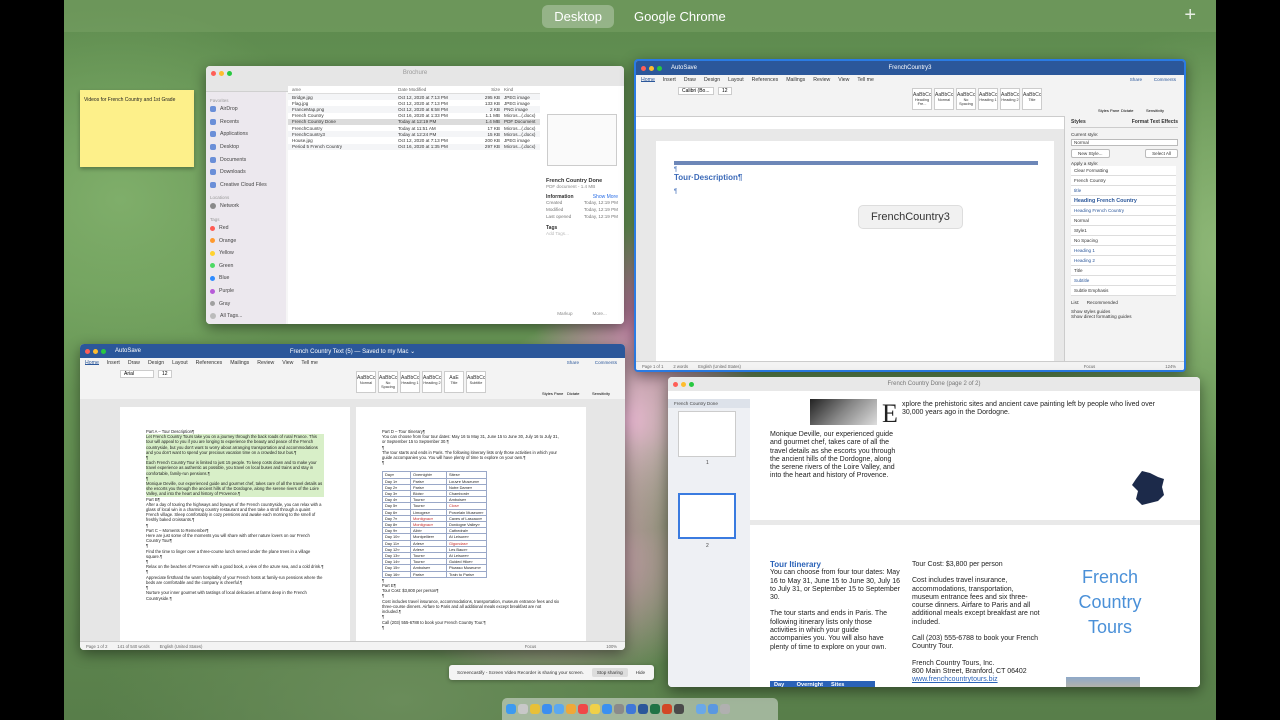 Image resolution: width=1280 pixels, height=720 pixels. I want to click on notes-icon, so click(595, 709).